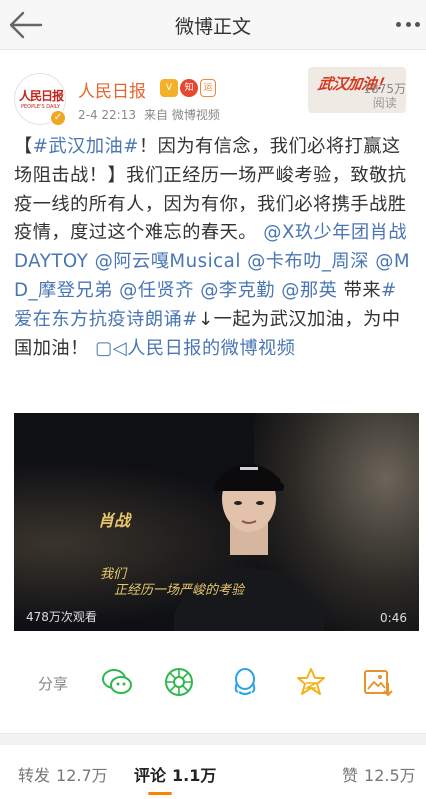 The height and width of the screenshot is (799, 426). Describe the element at coordinates (58, 118) in the screenshot. I see `verified-icon: ✓` at that location.